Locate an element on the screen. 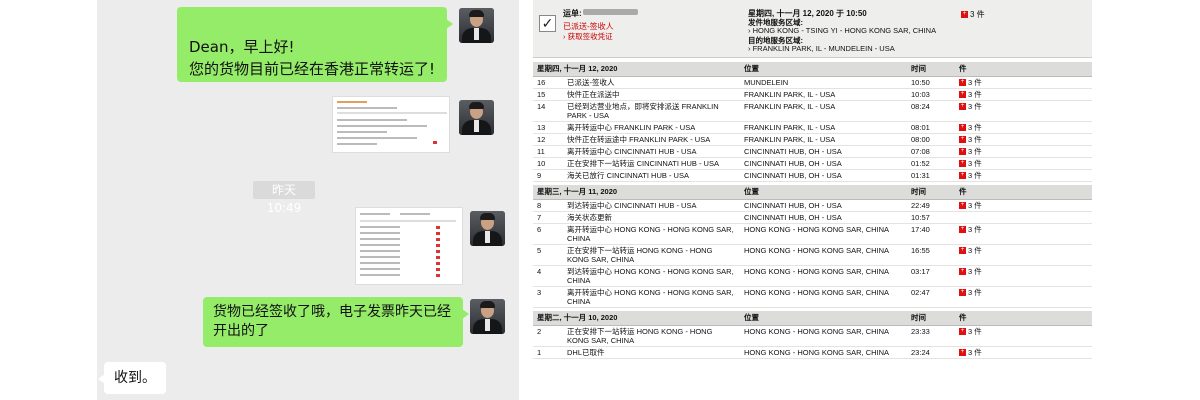  event-number: 6 is located at coordinates (548, 234).